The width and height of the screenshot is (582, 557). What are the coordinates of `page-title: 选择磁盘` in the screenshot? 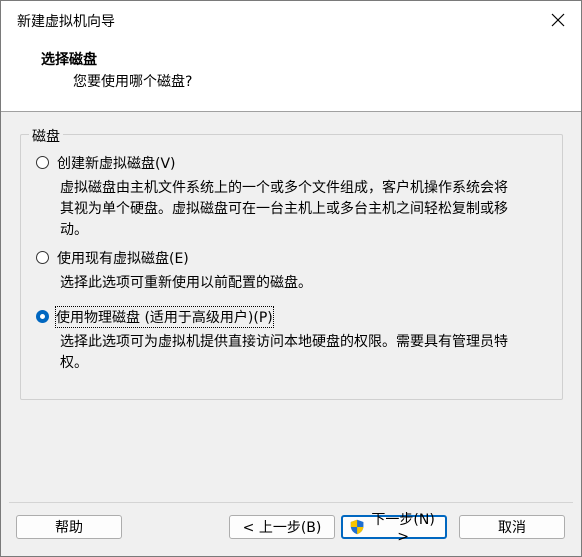 It's located at (69, 60).